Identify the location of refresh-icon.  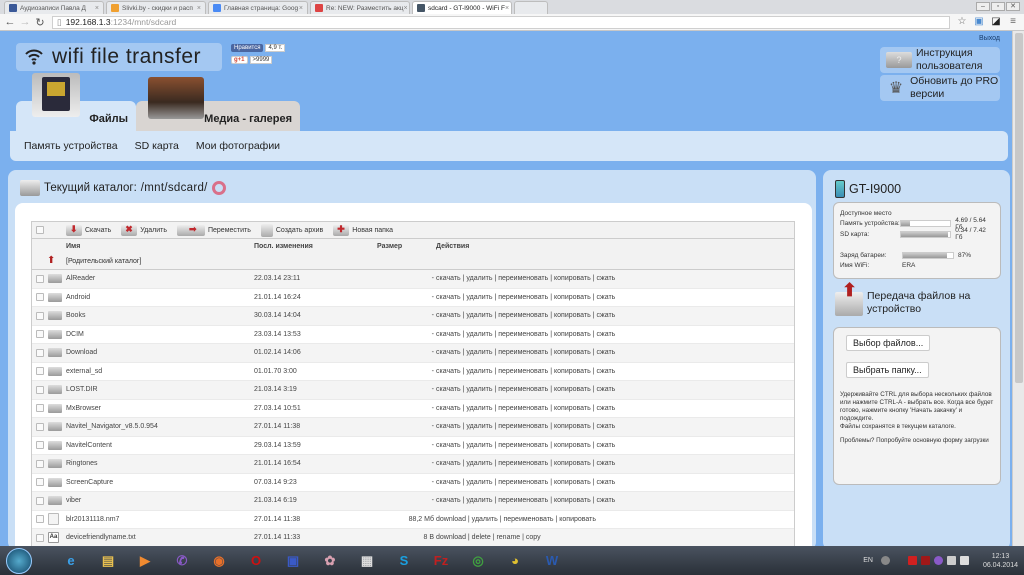
(218, 188).